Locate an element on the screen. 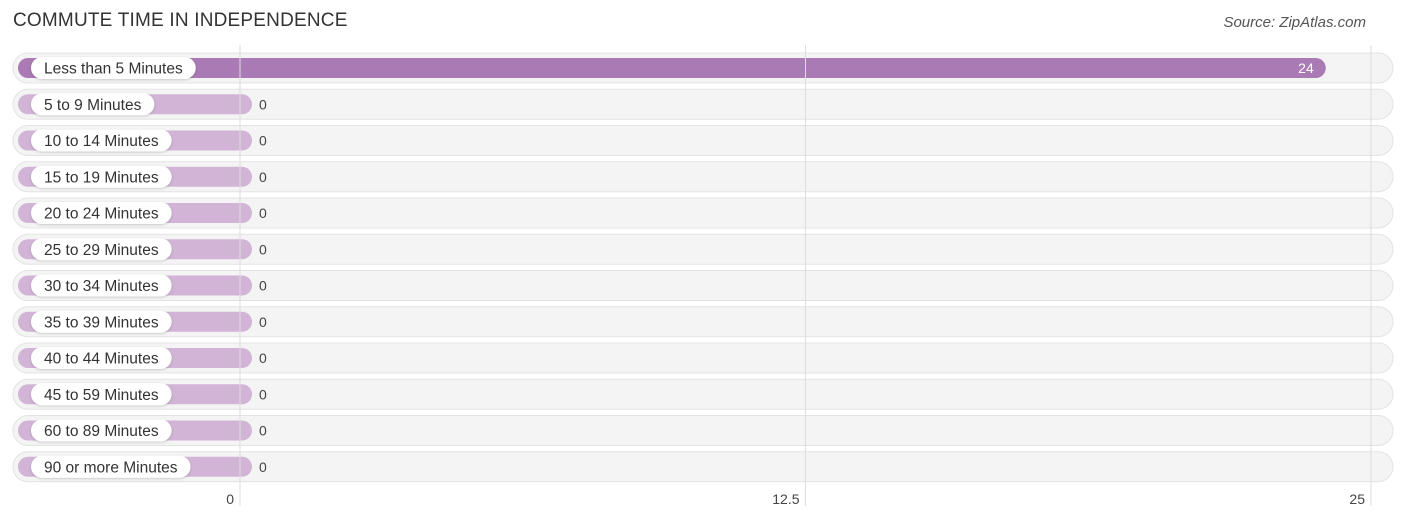  bar-row: 15 to 19 Minutes 0 is located at coordinates (703, 177).